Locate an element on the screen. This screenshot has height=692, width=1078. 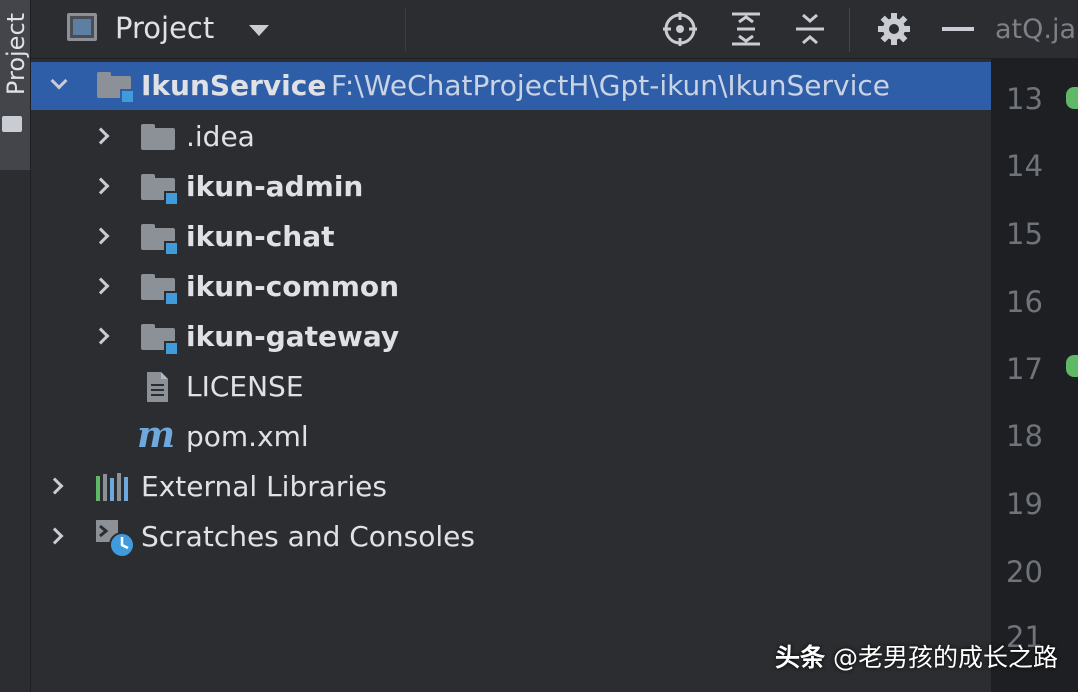
collapse-all-icon is located at coordinates (810, 29).